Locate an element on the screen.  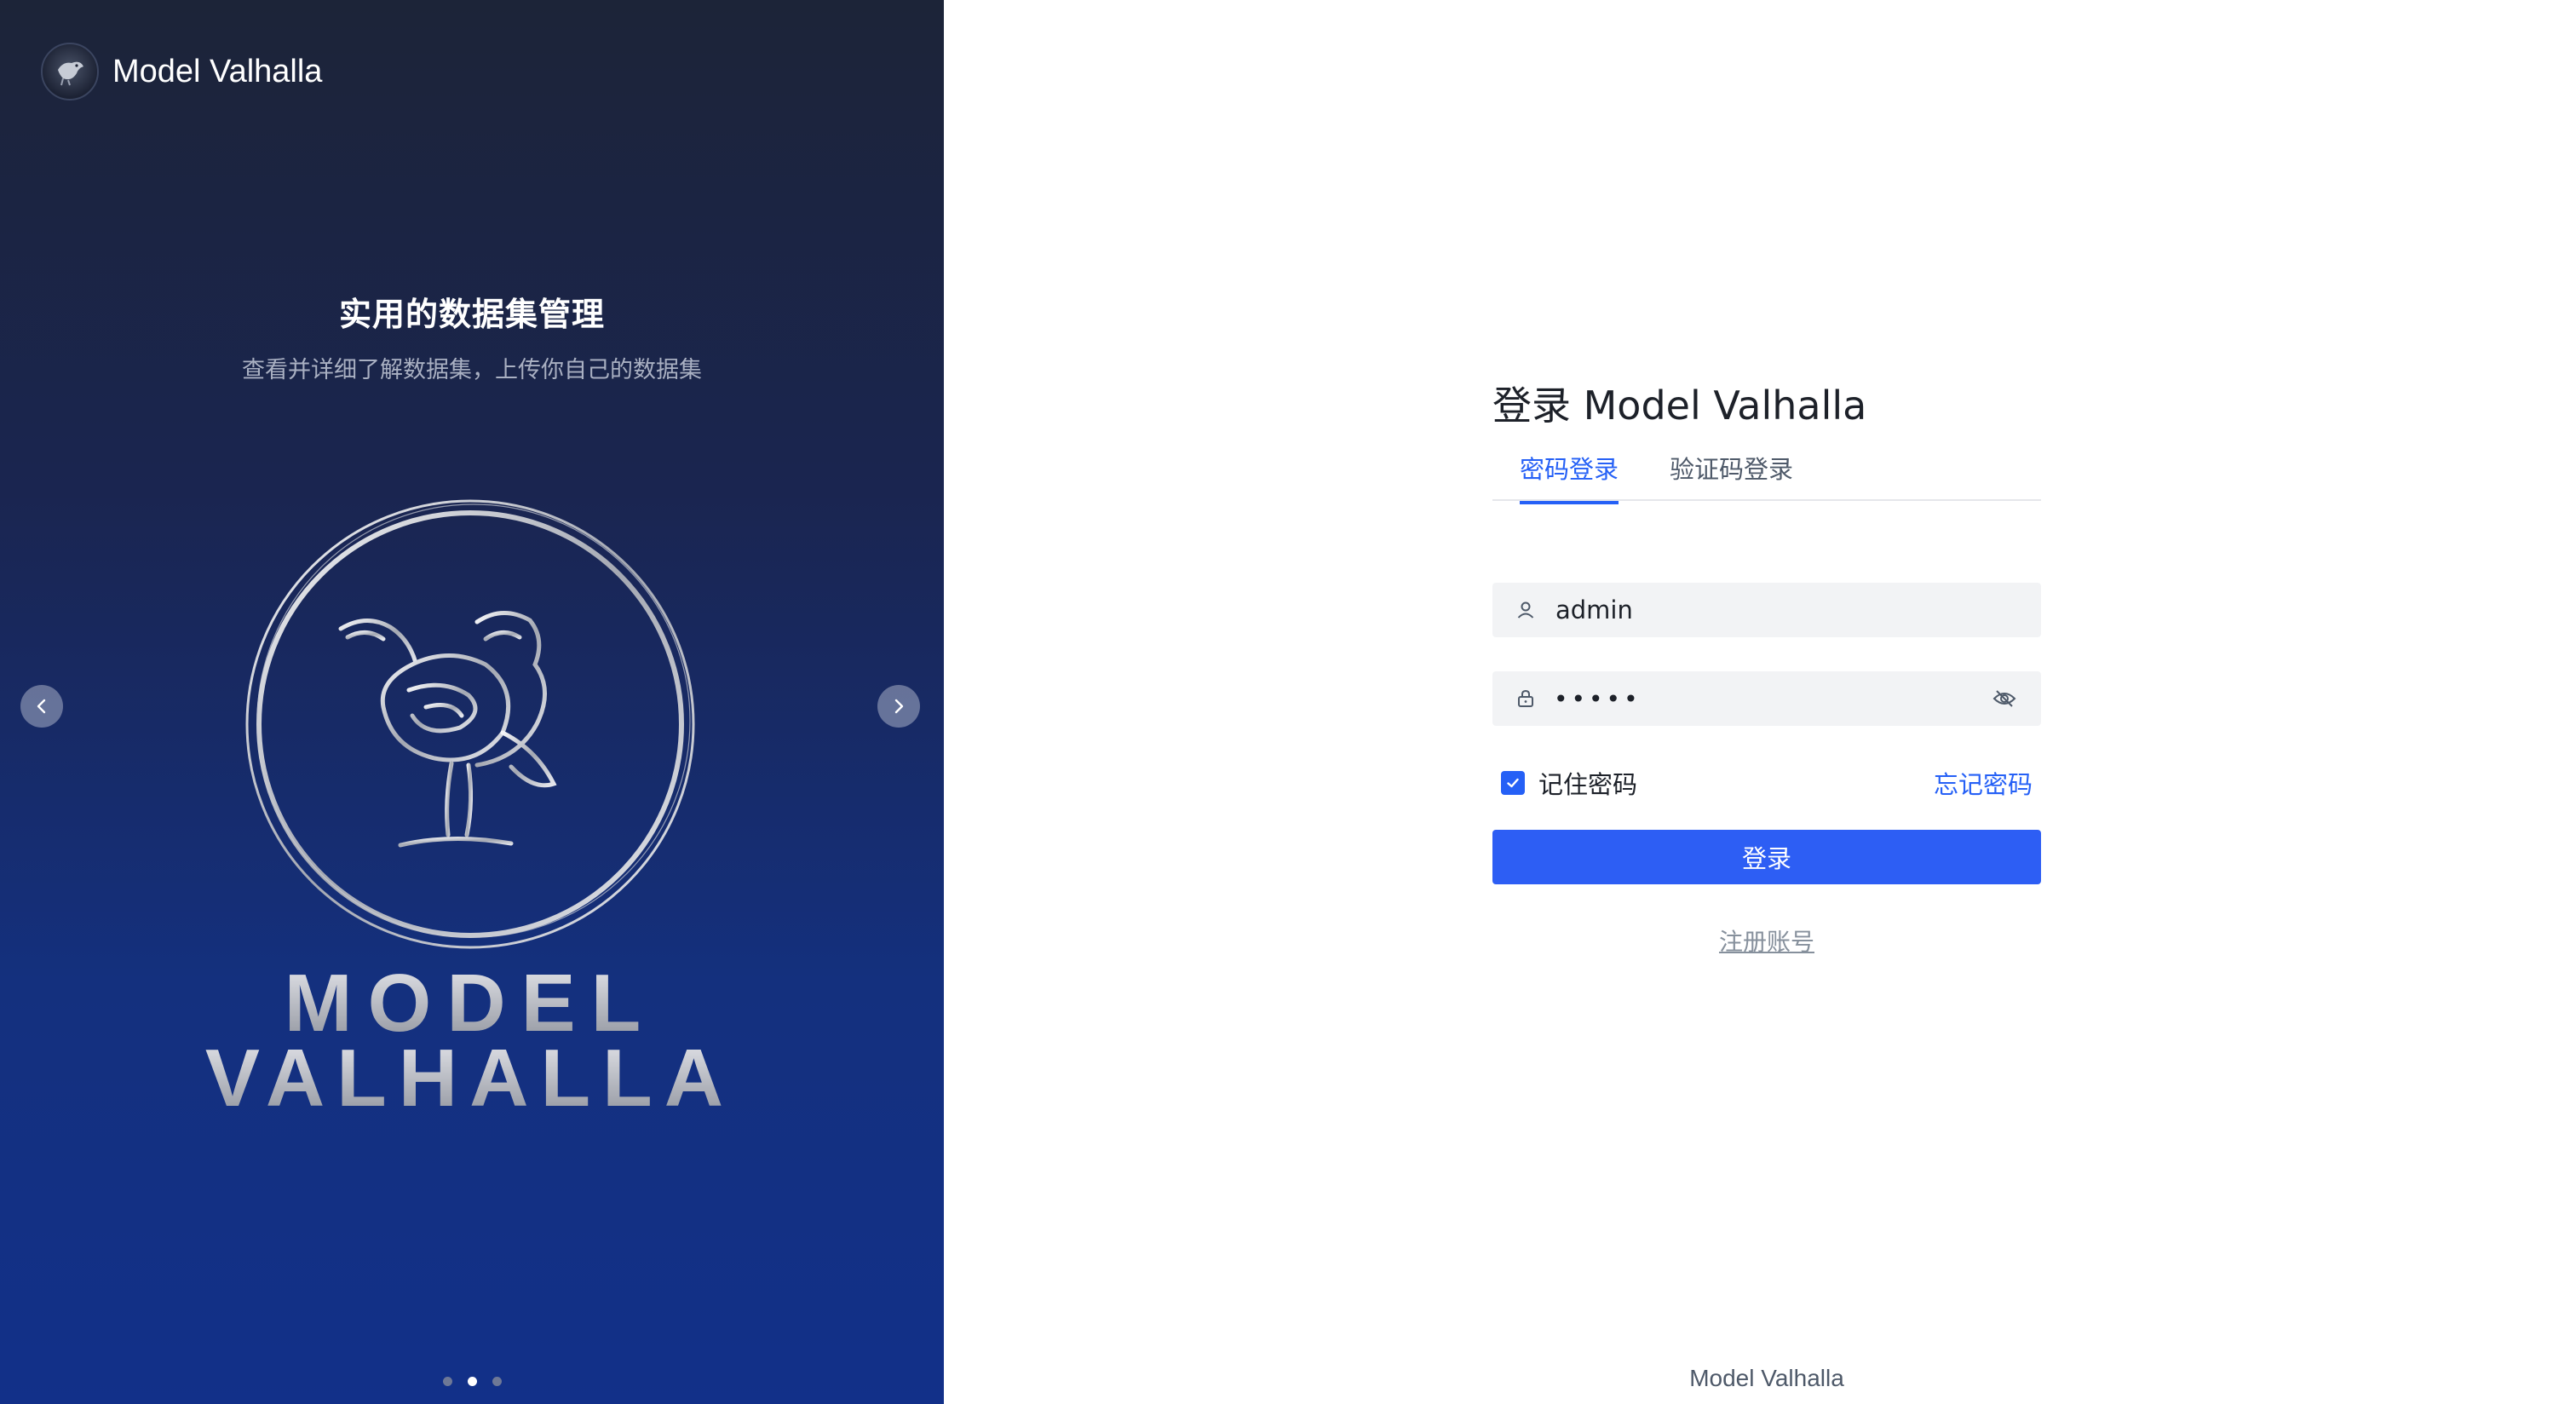
password-input: ••••• is located at coordinates (1772, 699).